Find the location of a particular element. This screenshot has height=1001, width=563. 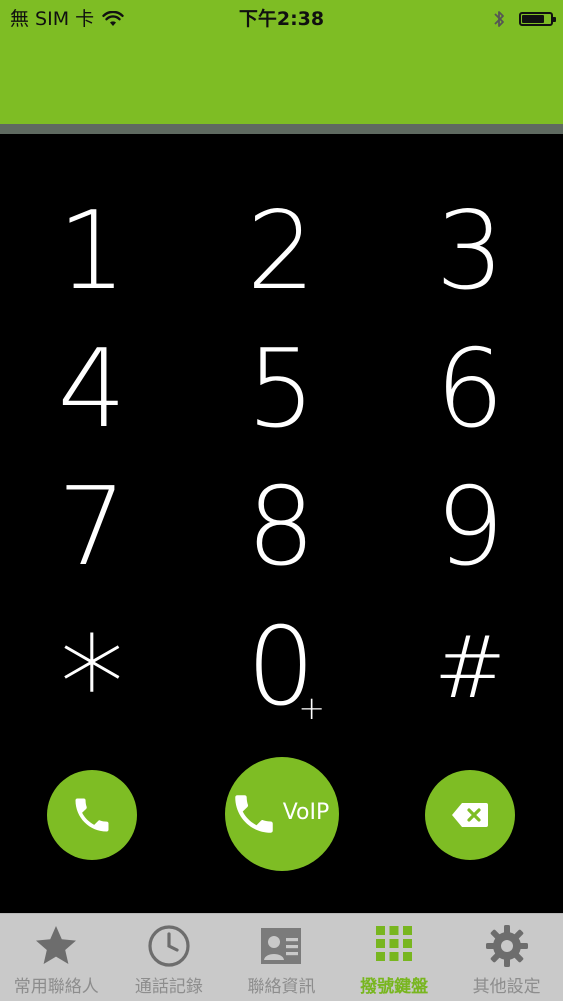

tab-favorites: 常用聯絡人 is located at coordinates (56, 957).